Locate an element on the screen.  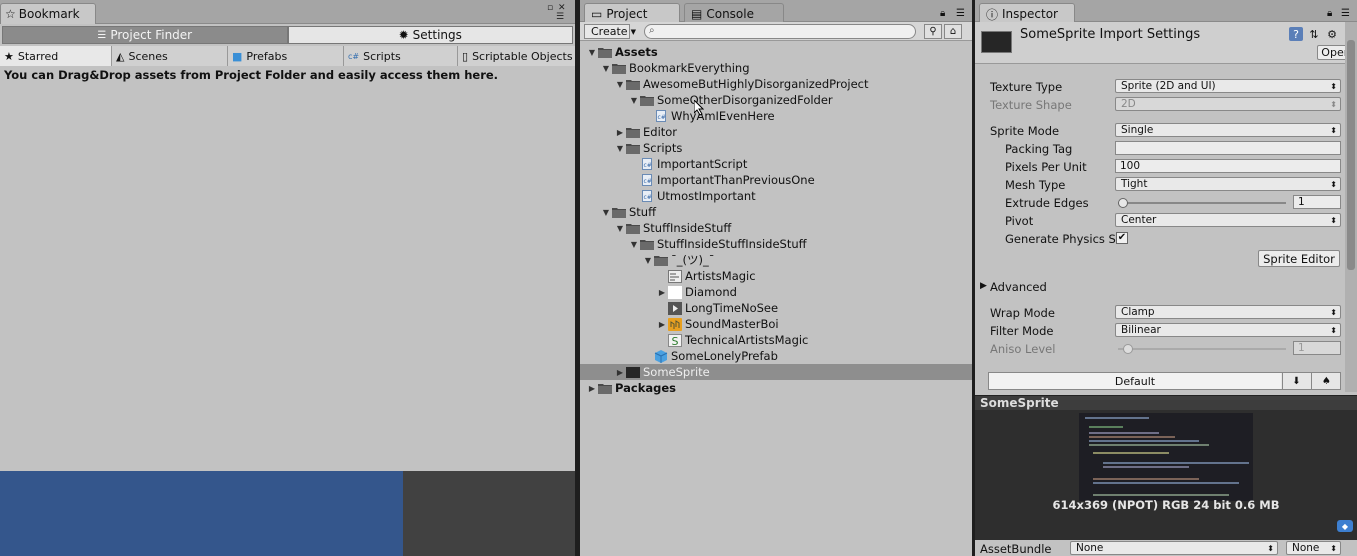
tab-scenes: ◭ Scenes is located at coordinates (170, 56).